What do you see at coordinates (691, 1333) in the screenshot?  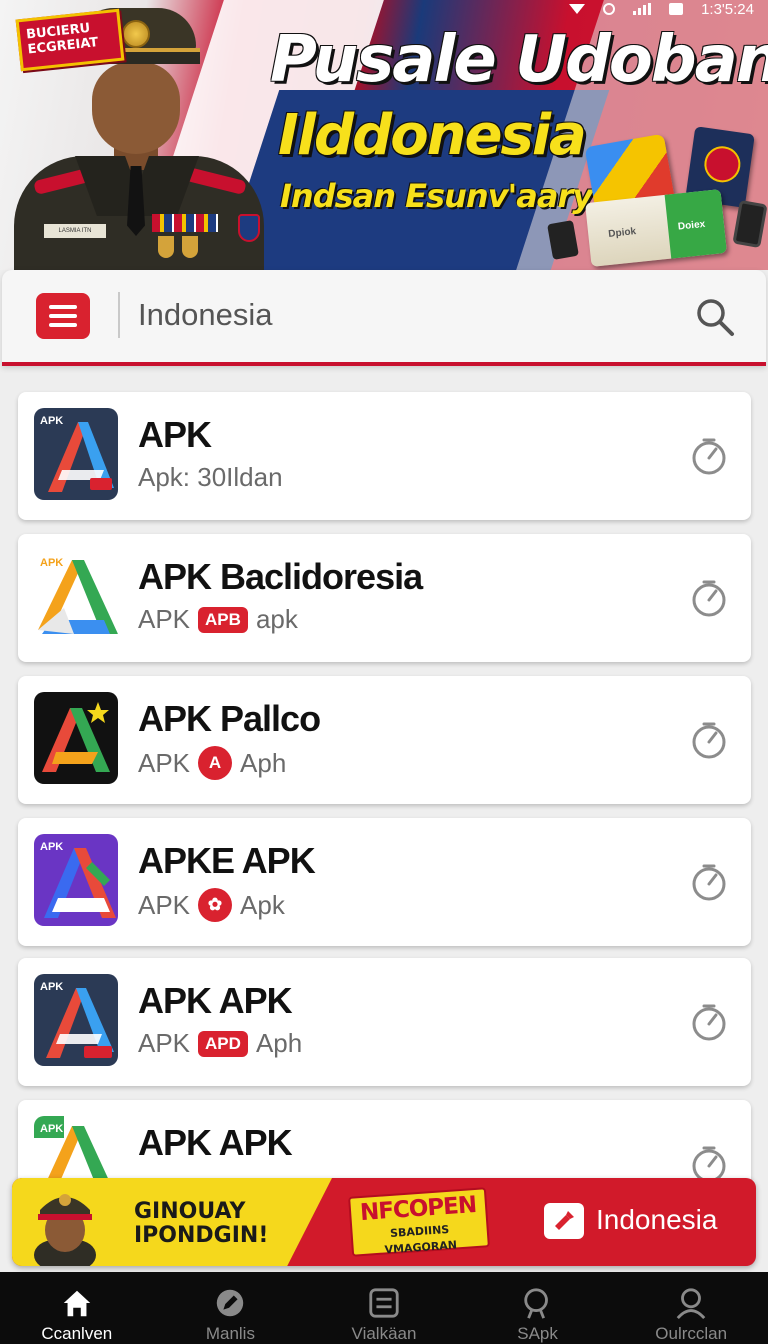 I see `nav-label: Oulrcclan` at bounding box center [691, 1333].